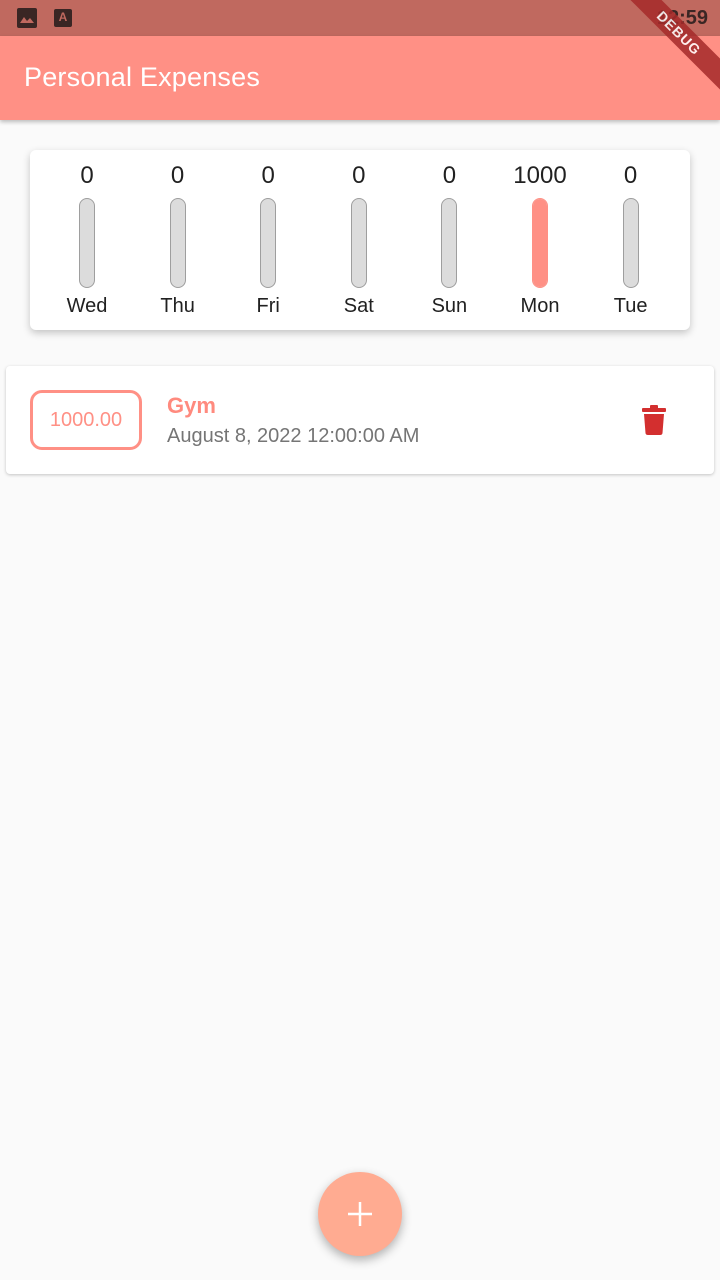 This screenshot has width=720, height=1280. I want to click on chart-bar-column-tue: 0 Tue, so click(631, 240).